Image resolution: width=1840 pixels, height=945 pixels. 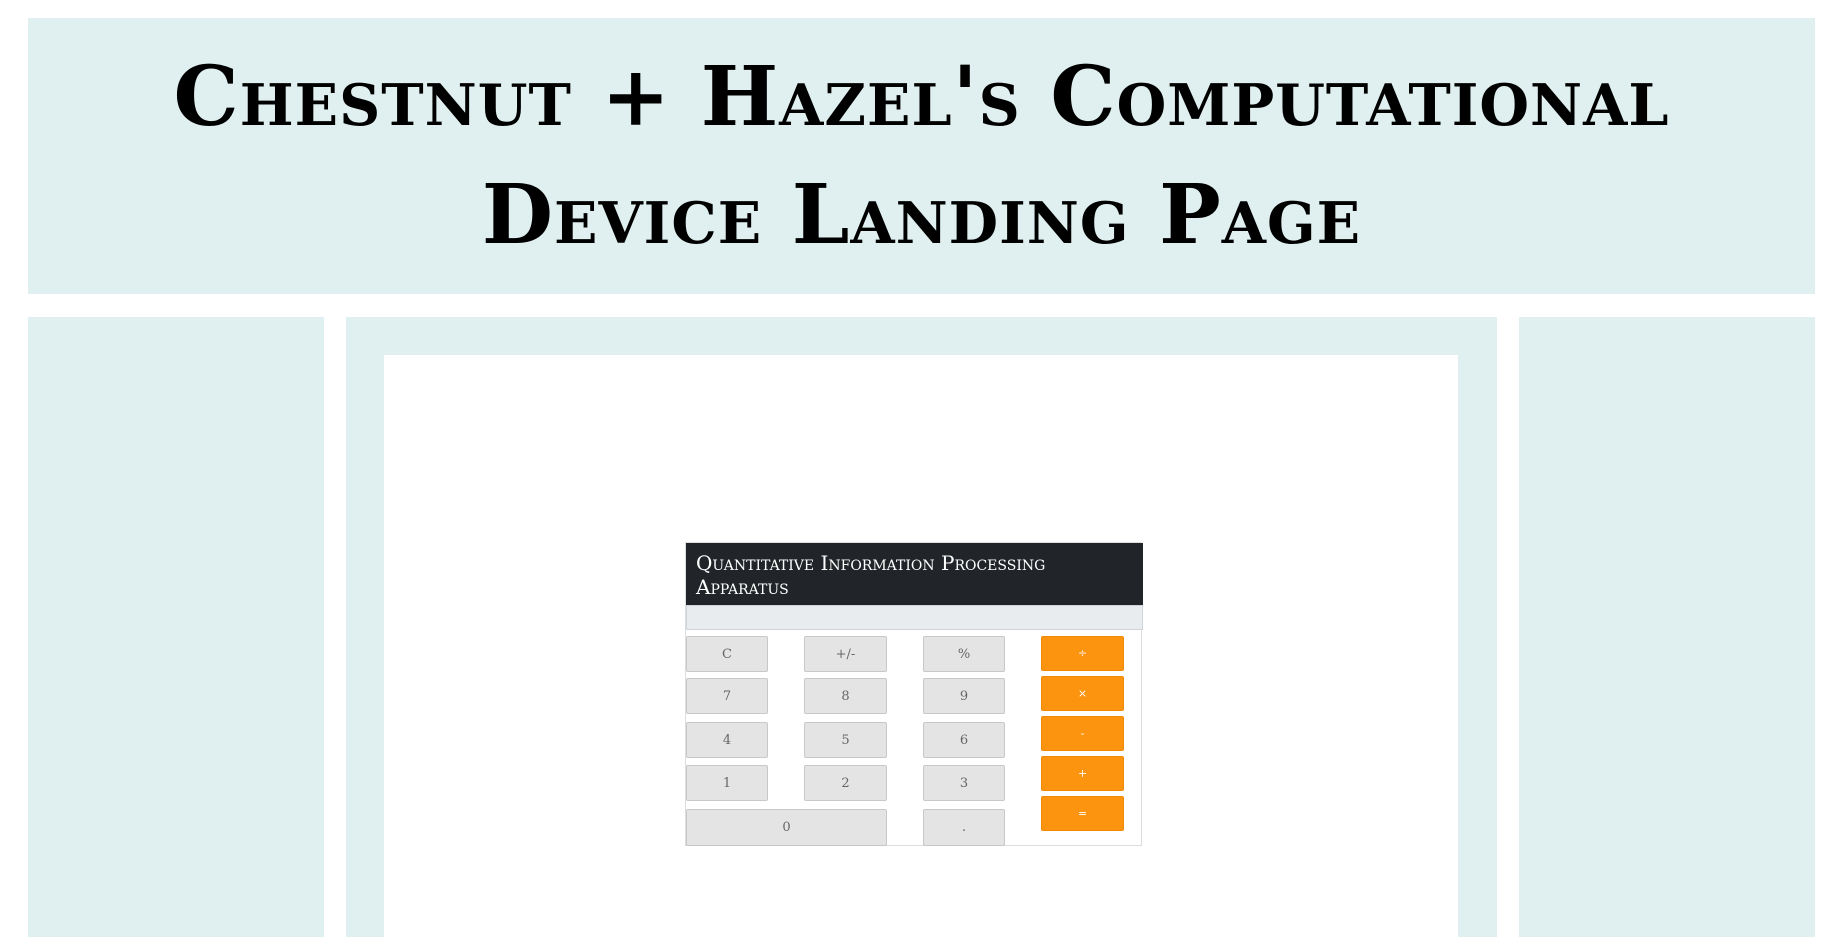 What do you see at coordinates (964, 827) in the screenshot?
I see `decimal-button: .` at bounding box center [964, 827].